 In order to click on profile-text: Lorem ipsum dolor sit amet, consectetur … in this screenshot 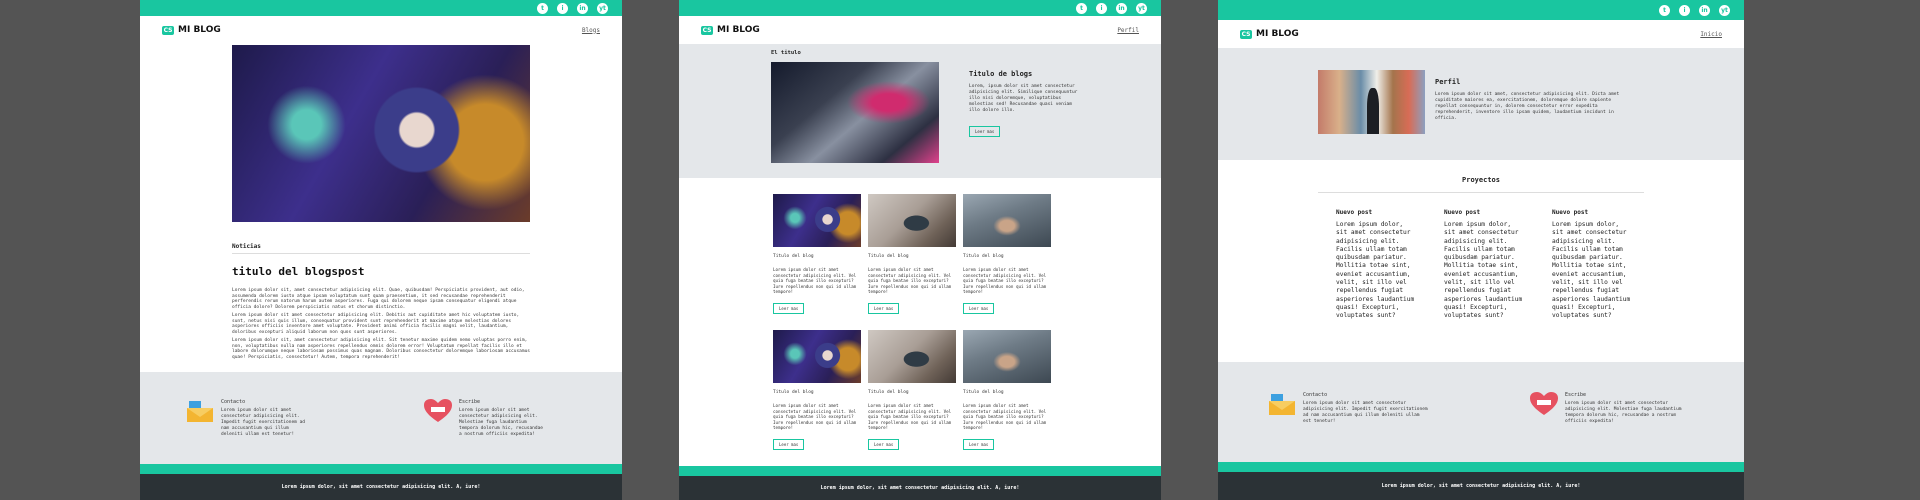, I will do `click(1527, 106)`.